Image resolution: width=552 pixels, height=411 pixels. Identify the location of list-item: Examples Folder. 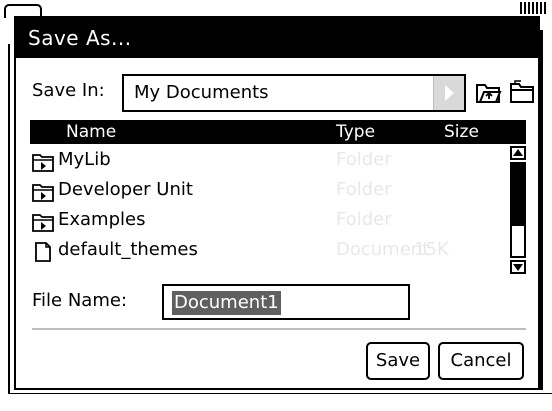
(265, 221).